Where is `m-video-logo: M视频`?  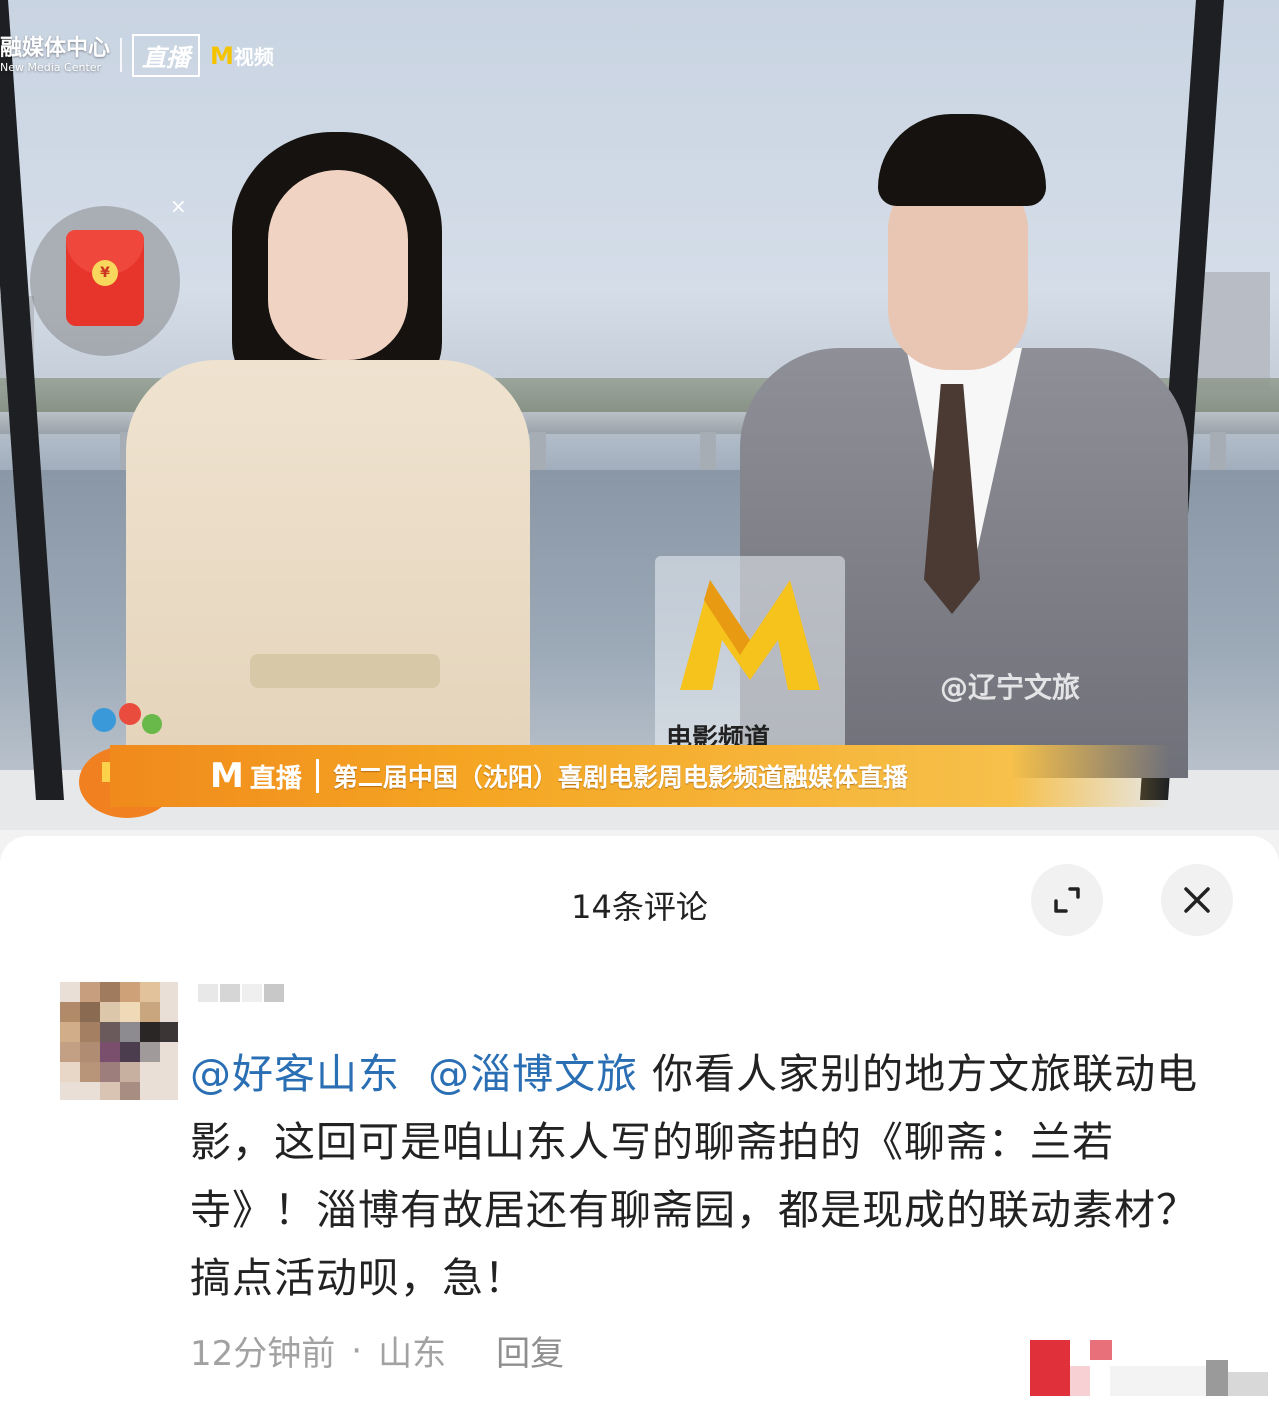
m-video-logo: M视频 is located at coordinates (242, 55).